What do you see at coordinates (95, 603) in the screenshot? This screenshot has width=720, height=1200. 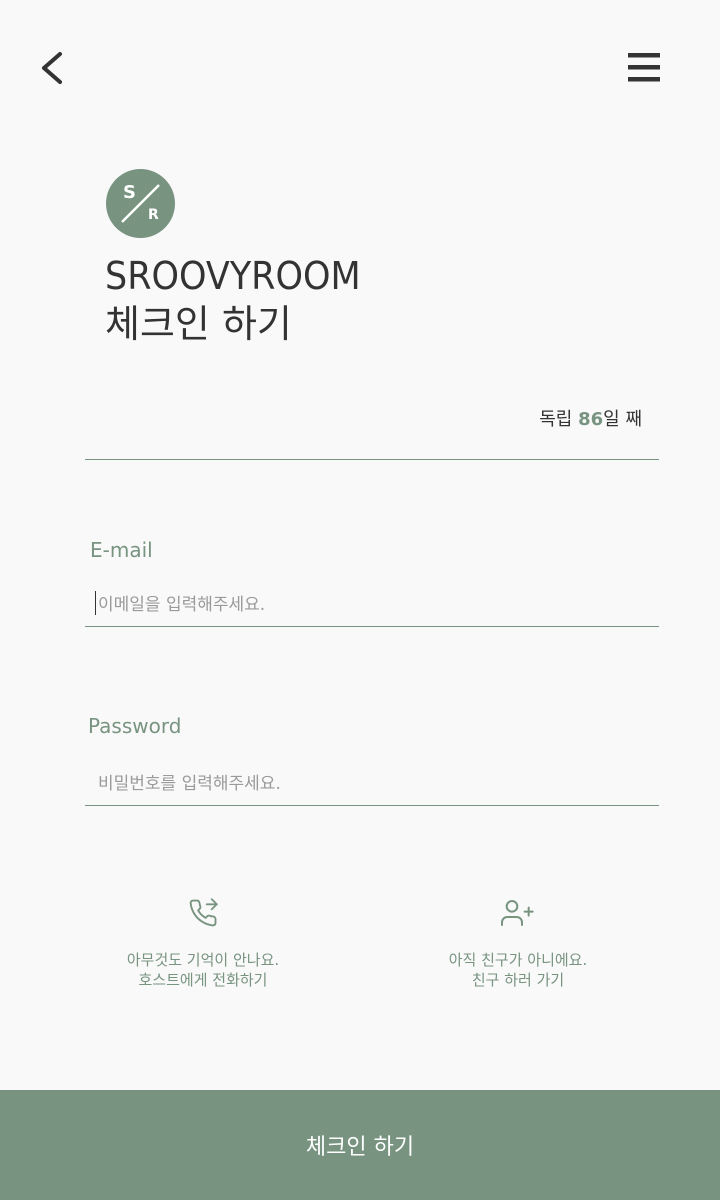 I see `text-cursor` at bounding box center [95, 603].